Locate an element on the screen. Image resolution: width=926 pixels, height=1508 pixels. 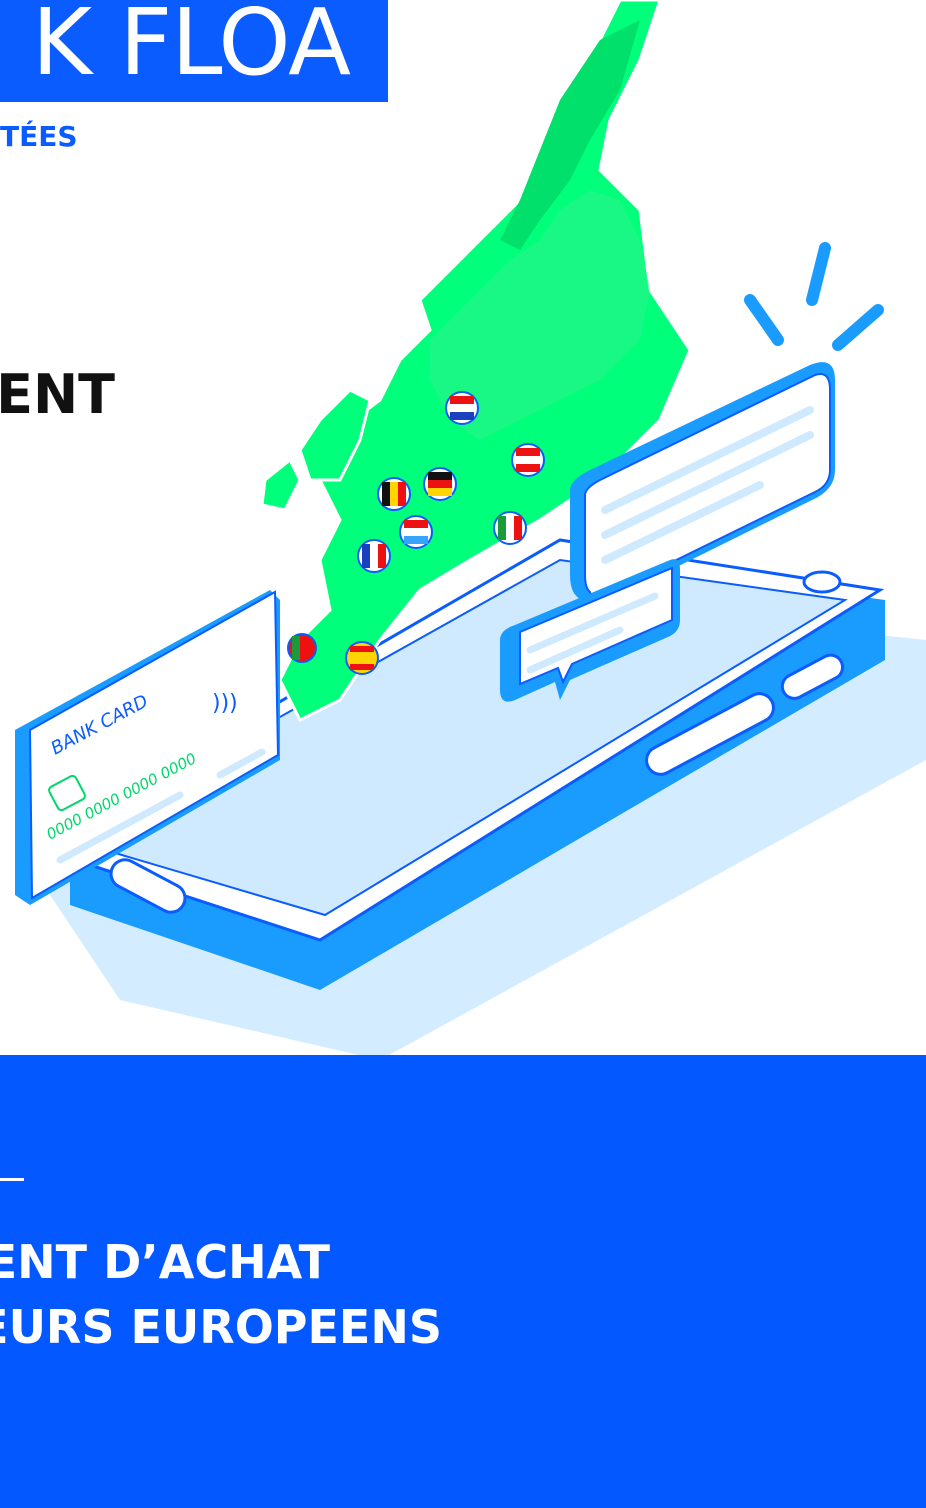
contactless-icon: ))) is located at coordinates (225, 703).